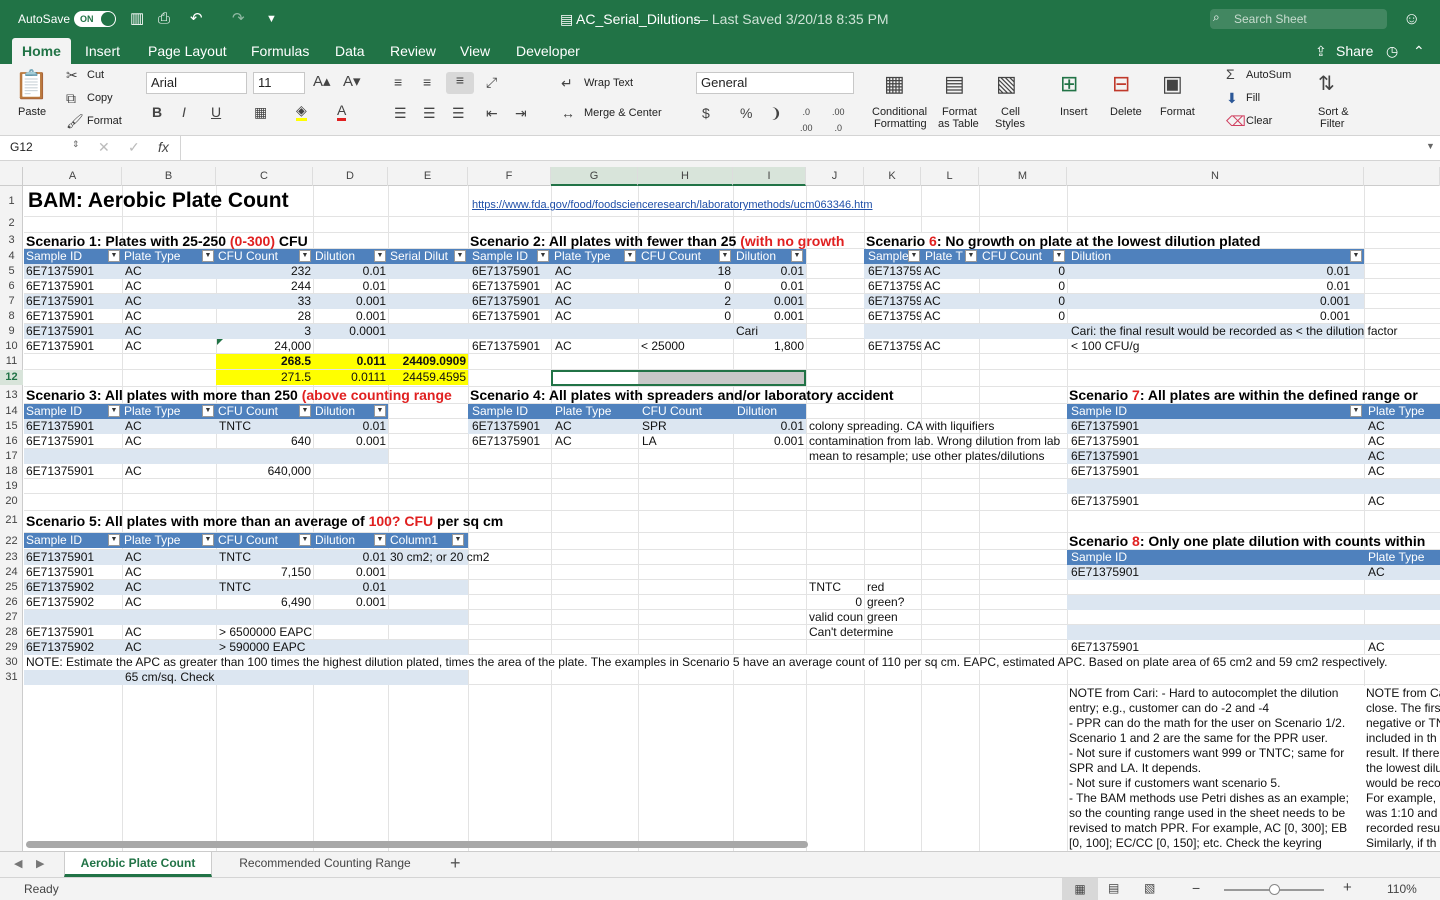 Image resolution: width=1440 pixels, height=900 pixels. What do you see at coordinates (1010, 112) in the screenshot?
I see `cell-styles-line1: Cell` at bounding box center [1010, 112].